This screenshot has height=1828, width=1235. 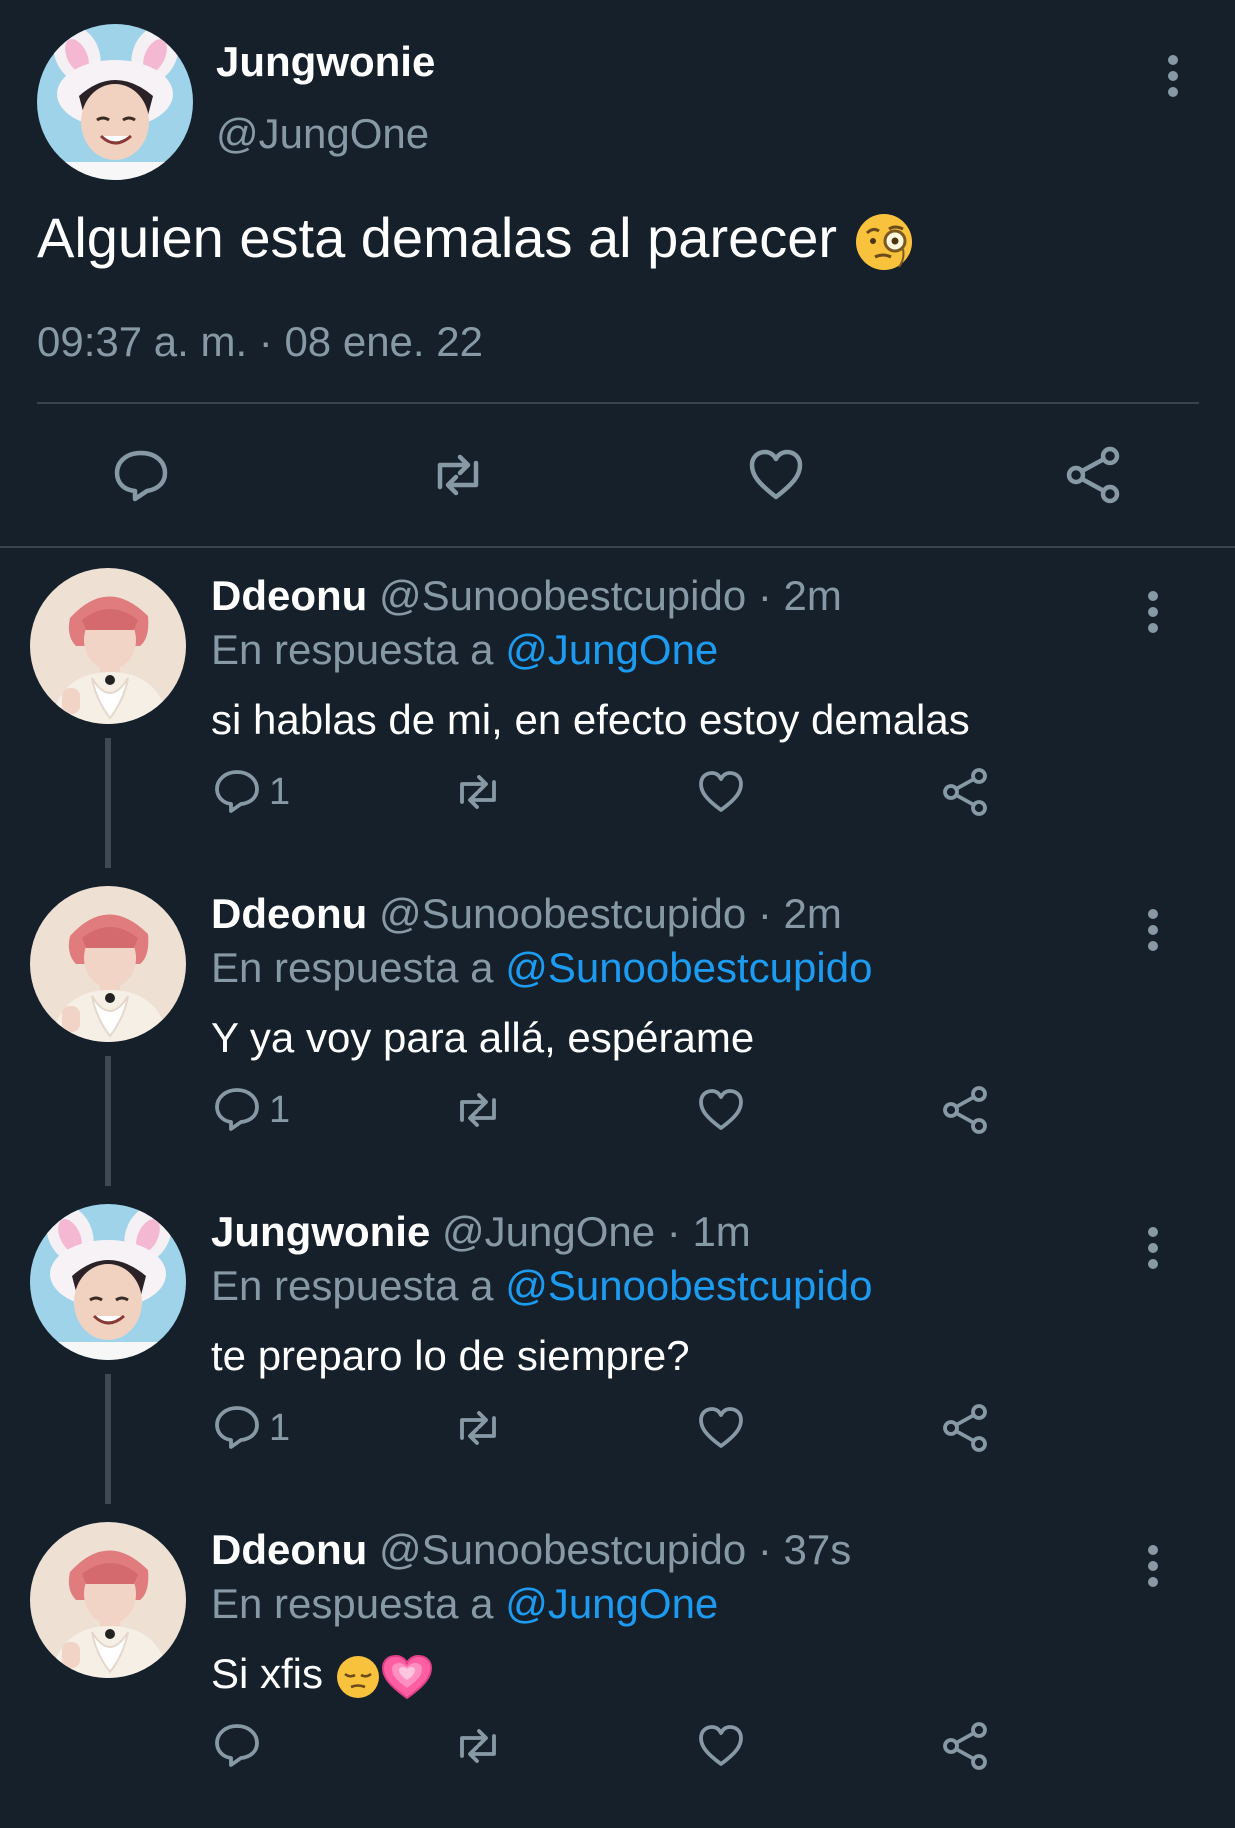 What do you see at coordinates (804, 1549) in the screenshot?
I see `reply-time: · 37s` at bounding box center [804, 1549].